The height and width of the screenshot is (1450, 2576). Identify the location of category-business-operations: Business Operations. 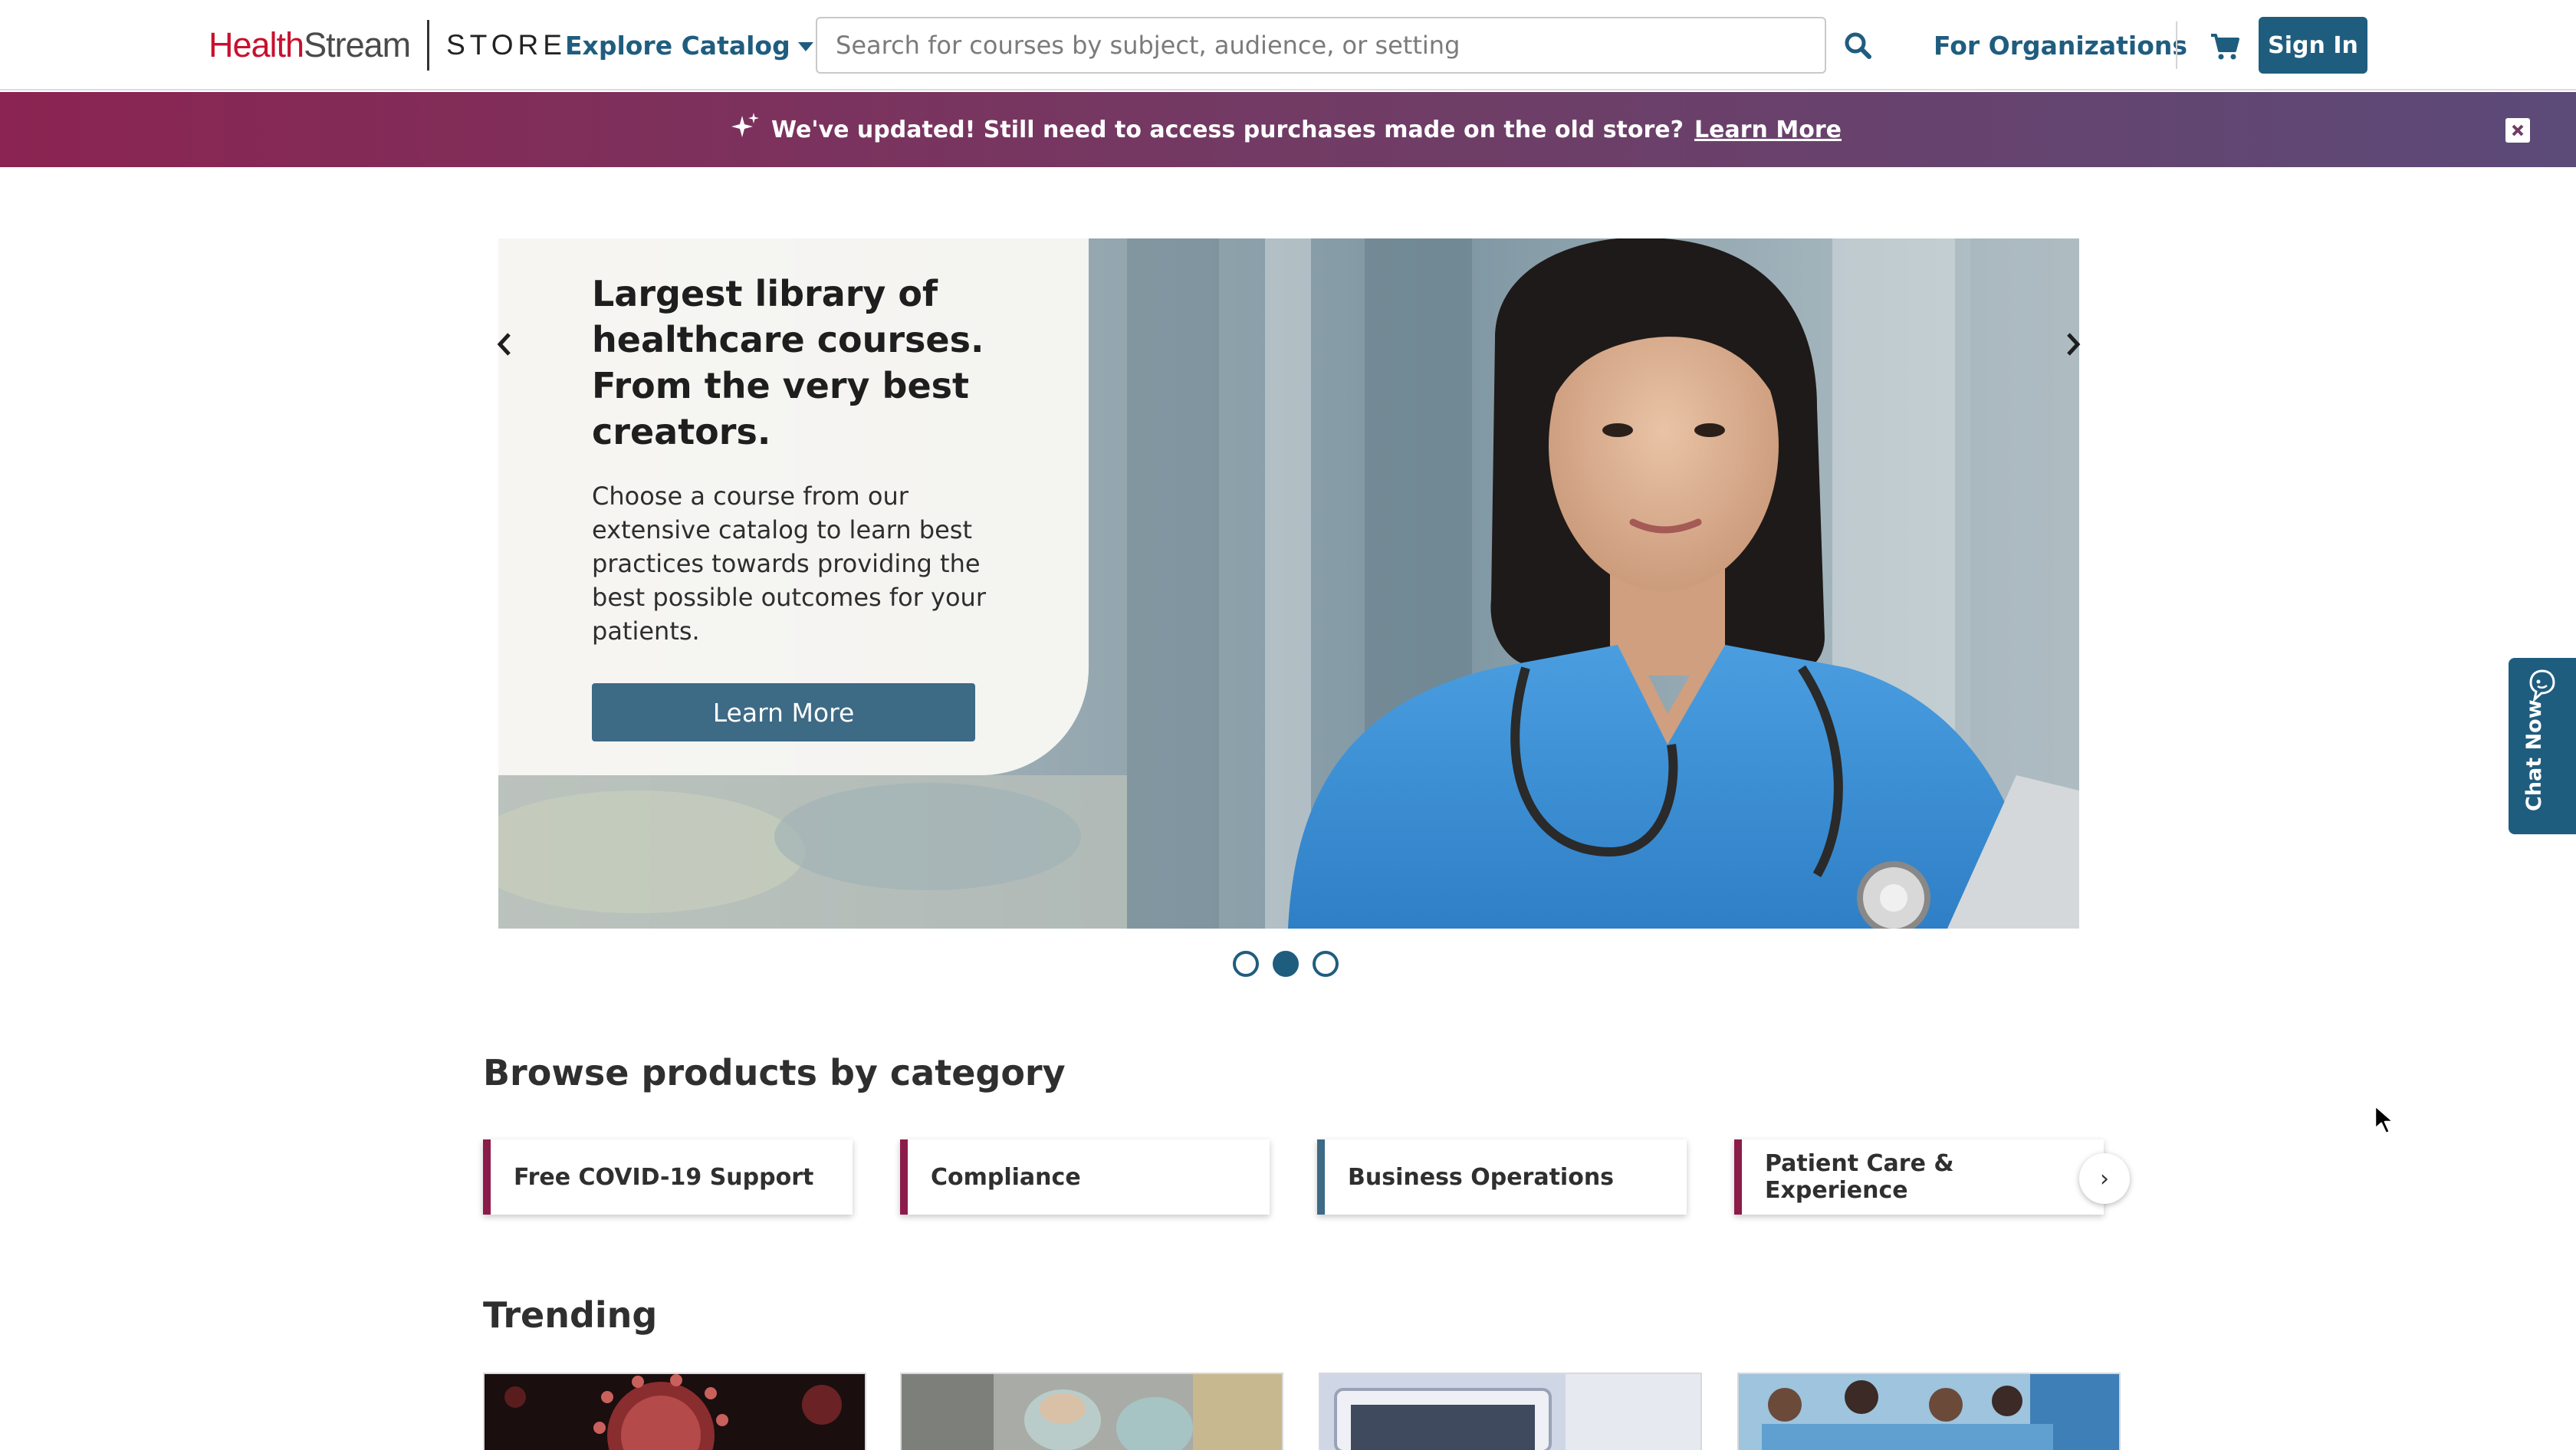
(1502, 1177).